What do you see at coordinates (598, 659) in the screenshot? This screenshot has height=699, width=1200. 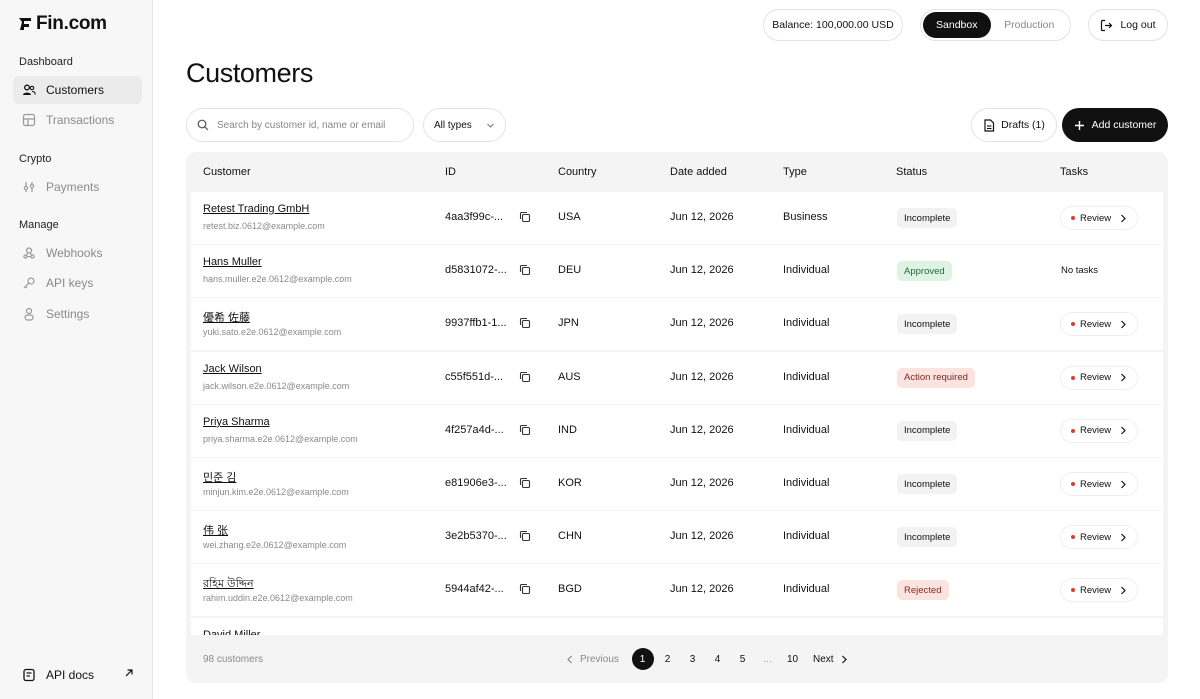 I see `previous-page-button: Previous` at bounding box center [598, 659].